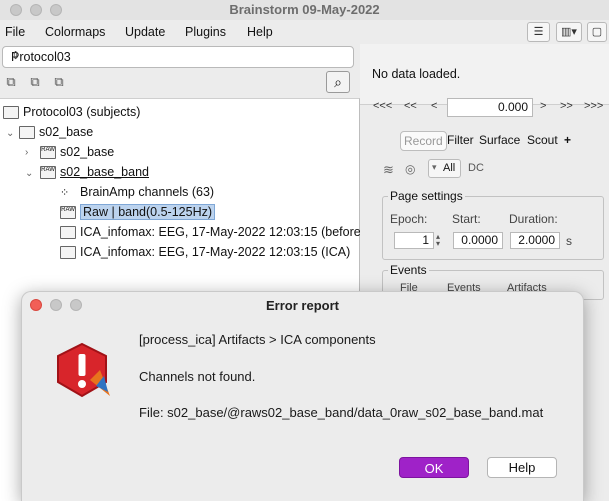 This screenshot has width=609, height=501. I want to click on tree-raw-file: RAW Raw | band(0.5-125Hz), so click(138, 212).